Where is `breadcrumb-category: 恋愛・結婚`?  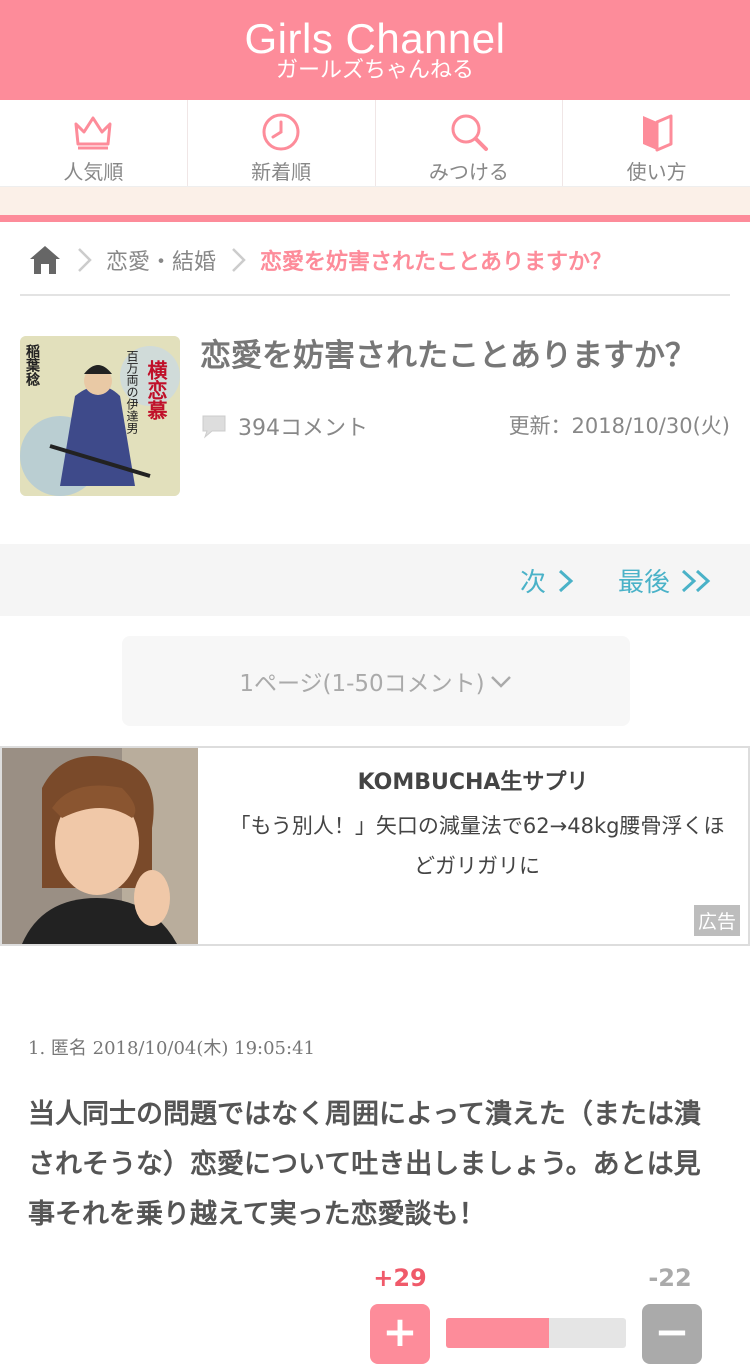
breadcrumb-category: 恋愛・結婚 is located at coordinates (161, 260).